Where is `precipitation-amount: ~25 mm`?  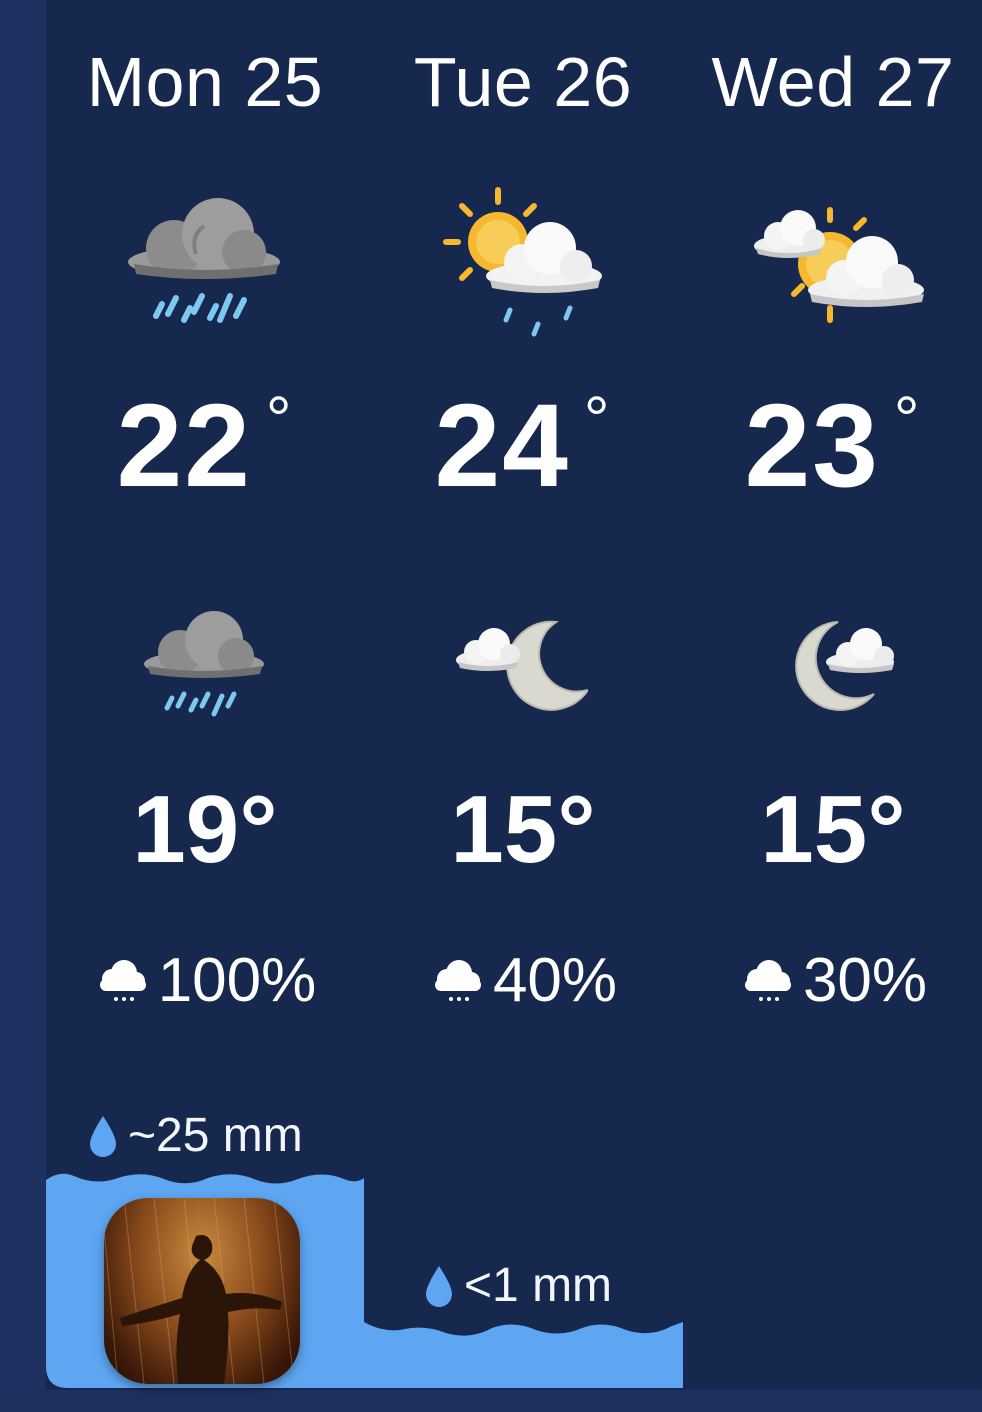 precipitation-amount: ~25 mm is located at coordinates (195, 1135).